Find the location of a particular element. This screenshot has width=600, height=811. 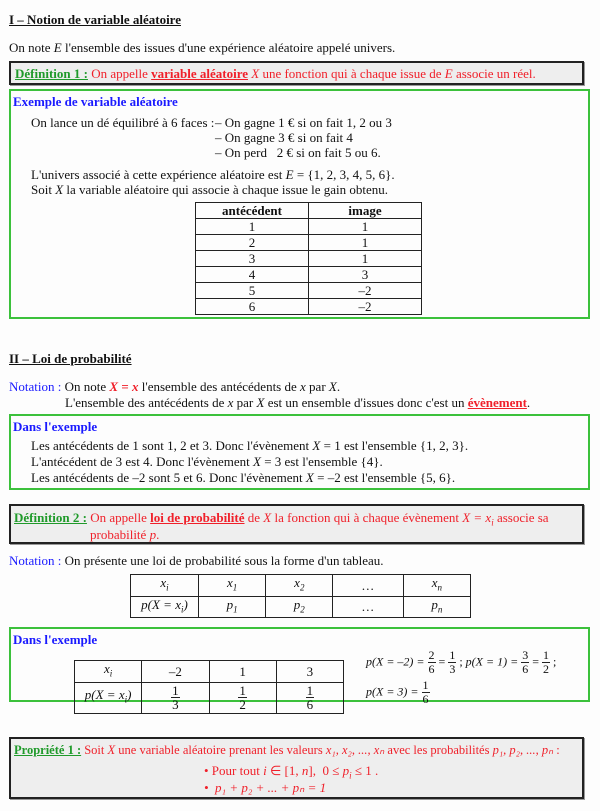

table-cell: pn is located at coordinates (437, 607).